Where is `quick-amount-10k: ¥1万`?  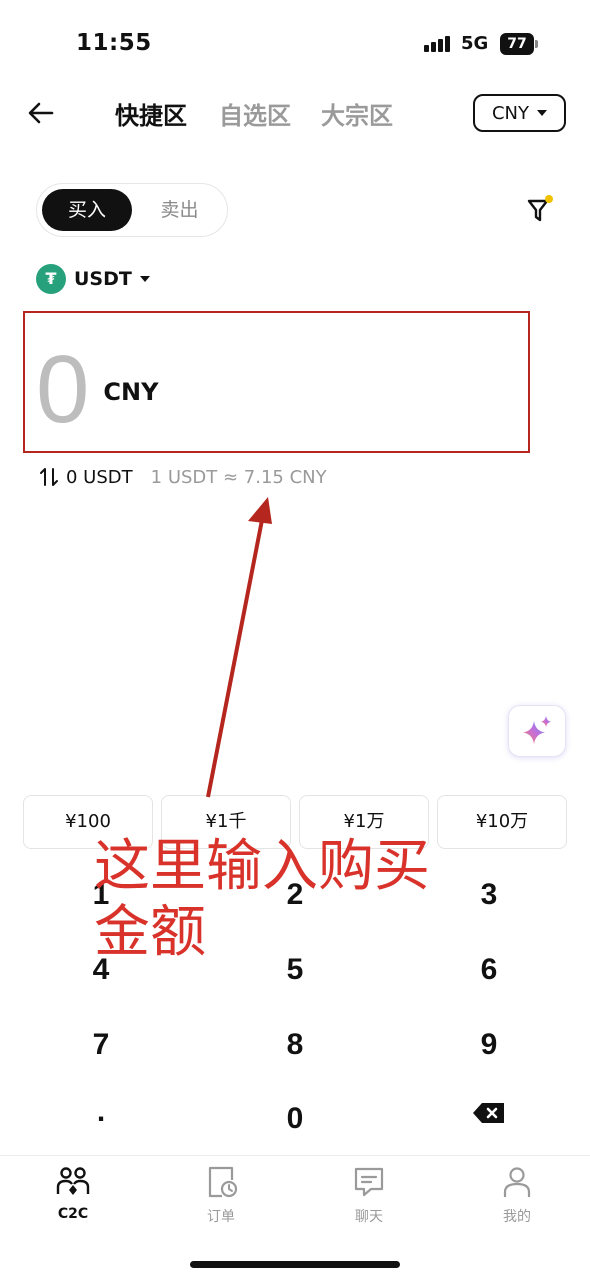
quick-amount-10k: ¥1万 is located at coordinates (364, 822).